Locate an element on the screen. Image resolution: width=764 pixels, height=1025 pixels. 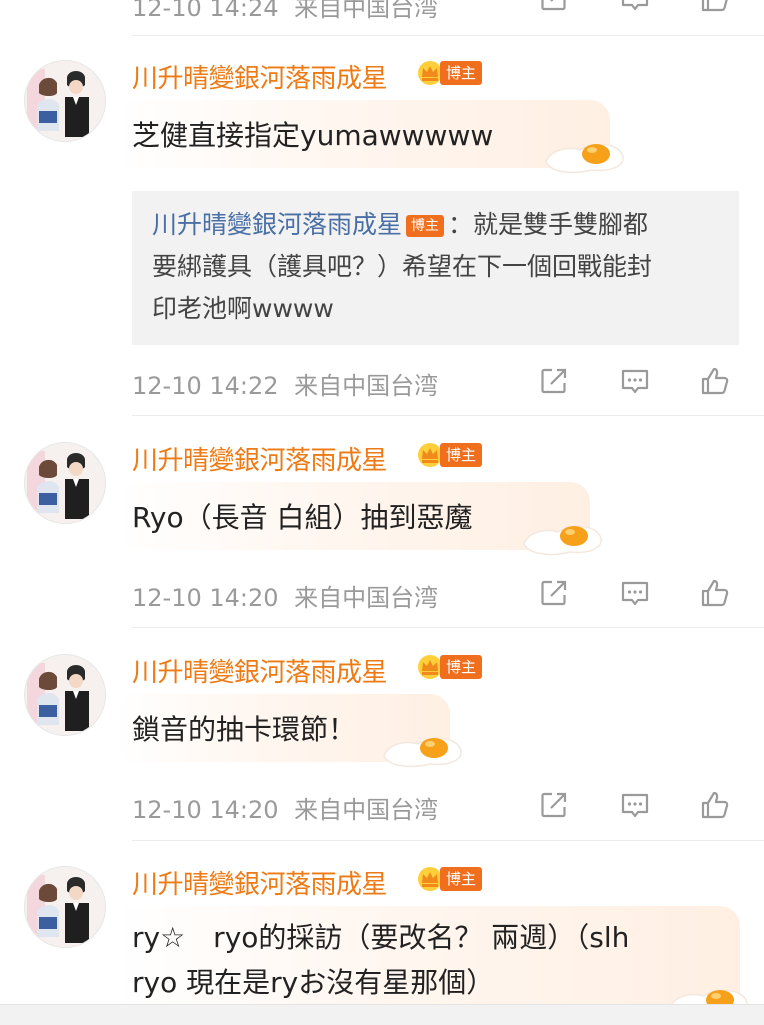
comment-time: 12-10 14:24 is located at coordinates (205, 11).